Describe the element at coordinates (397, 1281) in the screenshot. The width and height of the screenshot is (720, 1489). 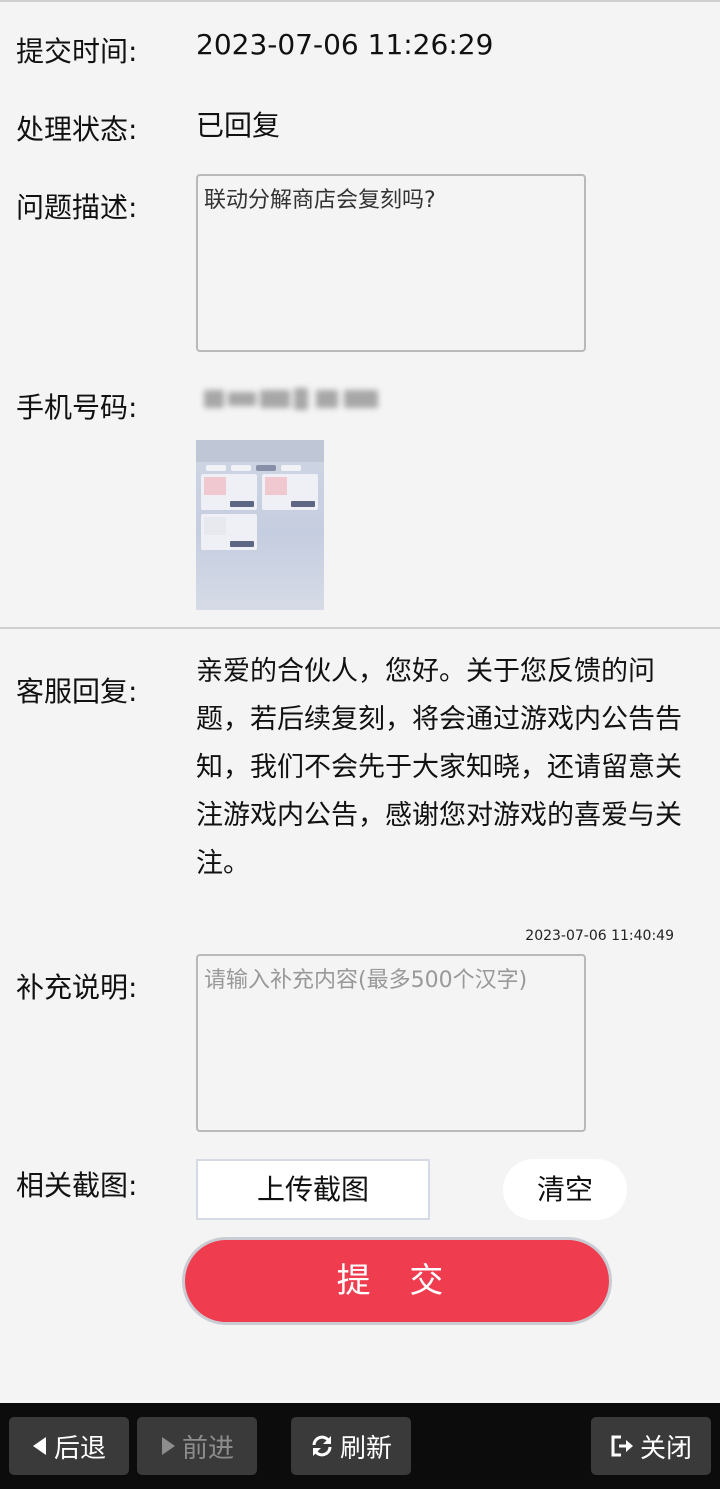
I see `submit-button: 提 交` at that location.